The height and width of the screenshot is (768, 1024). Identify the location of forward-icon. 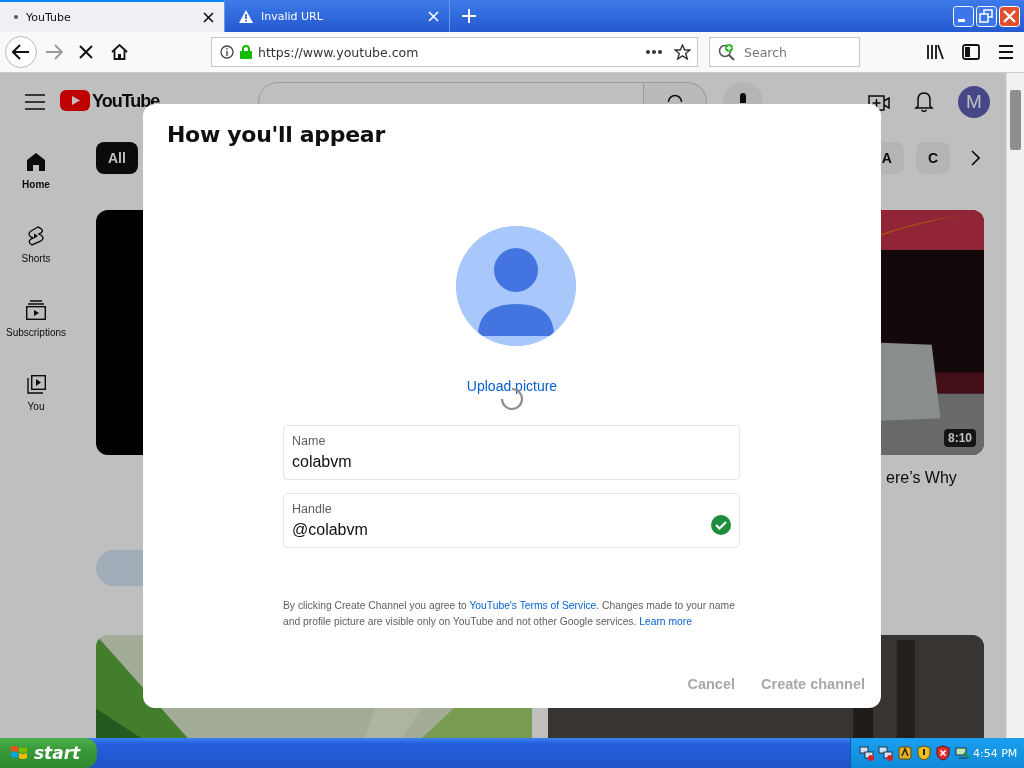
(54, 52).